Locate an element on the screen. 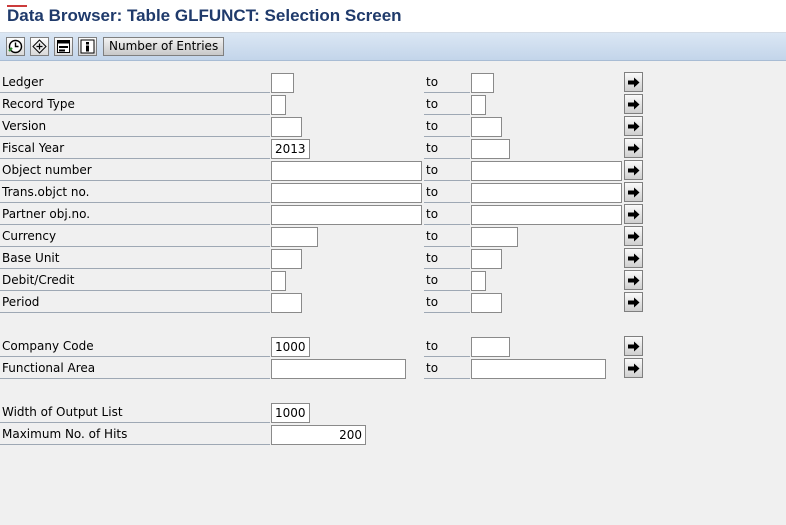 The width and height of the screenshot is (786, 525). field-label: Partner obj.no. is located at coordinates (135, 214).